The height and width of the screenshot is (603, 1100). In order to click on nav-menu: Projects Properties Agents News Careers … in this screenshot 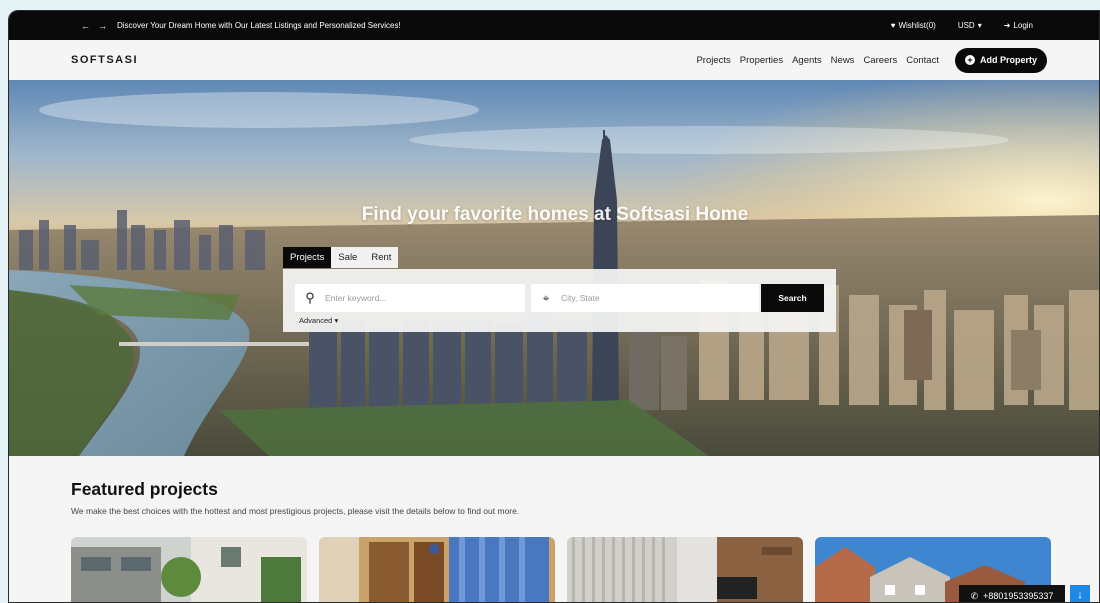, I will do `click(817, 60)`.